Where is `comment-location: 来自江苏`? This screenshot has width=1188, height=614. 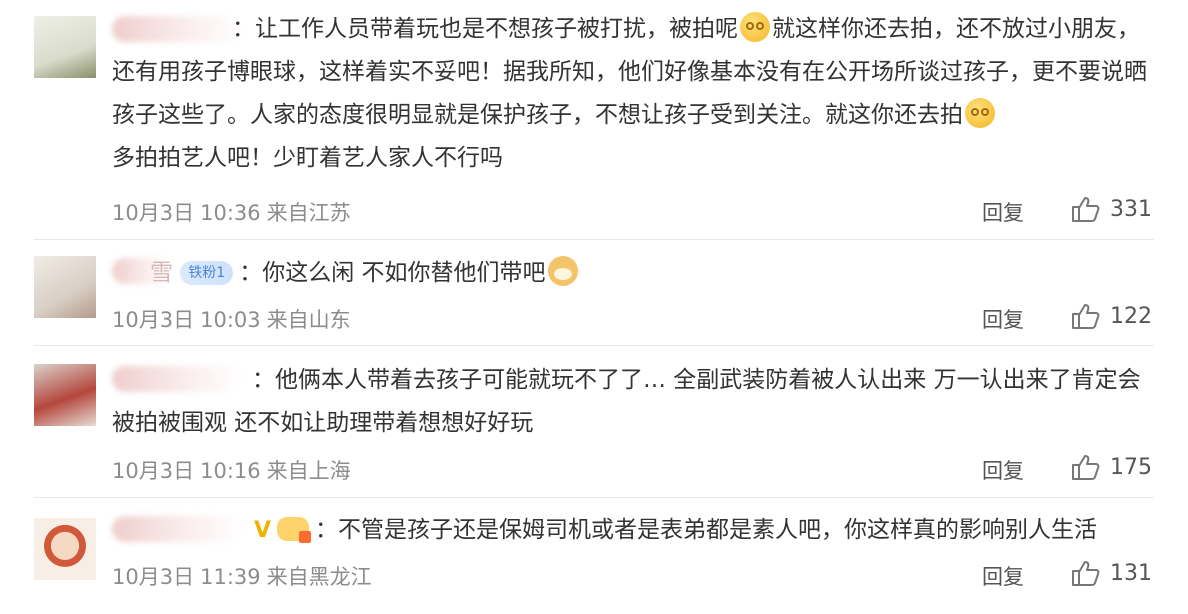
comment-location: 来自江苏 is located at coordinates (308, 213).